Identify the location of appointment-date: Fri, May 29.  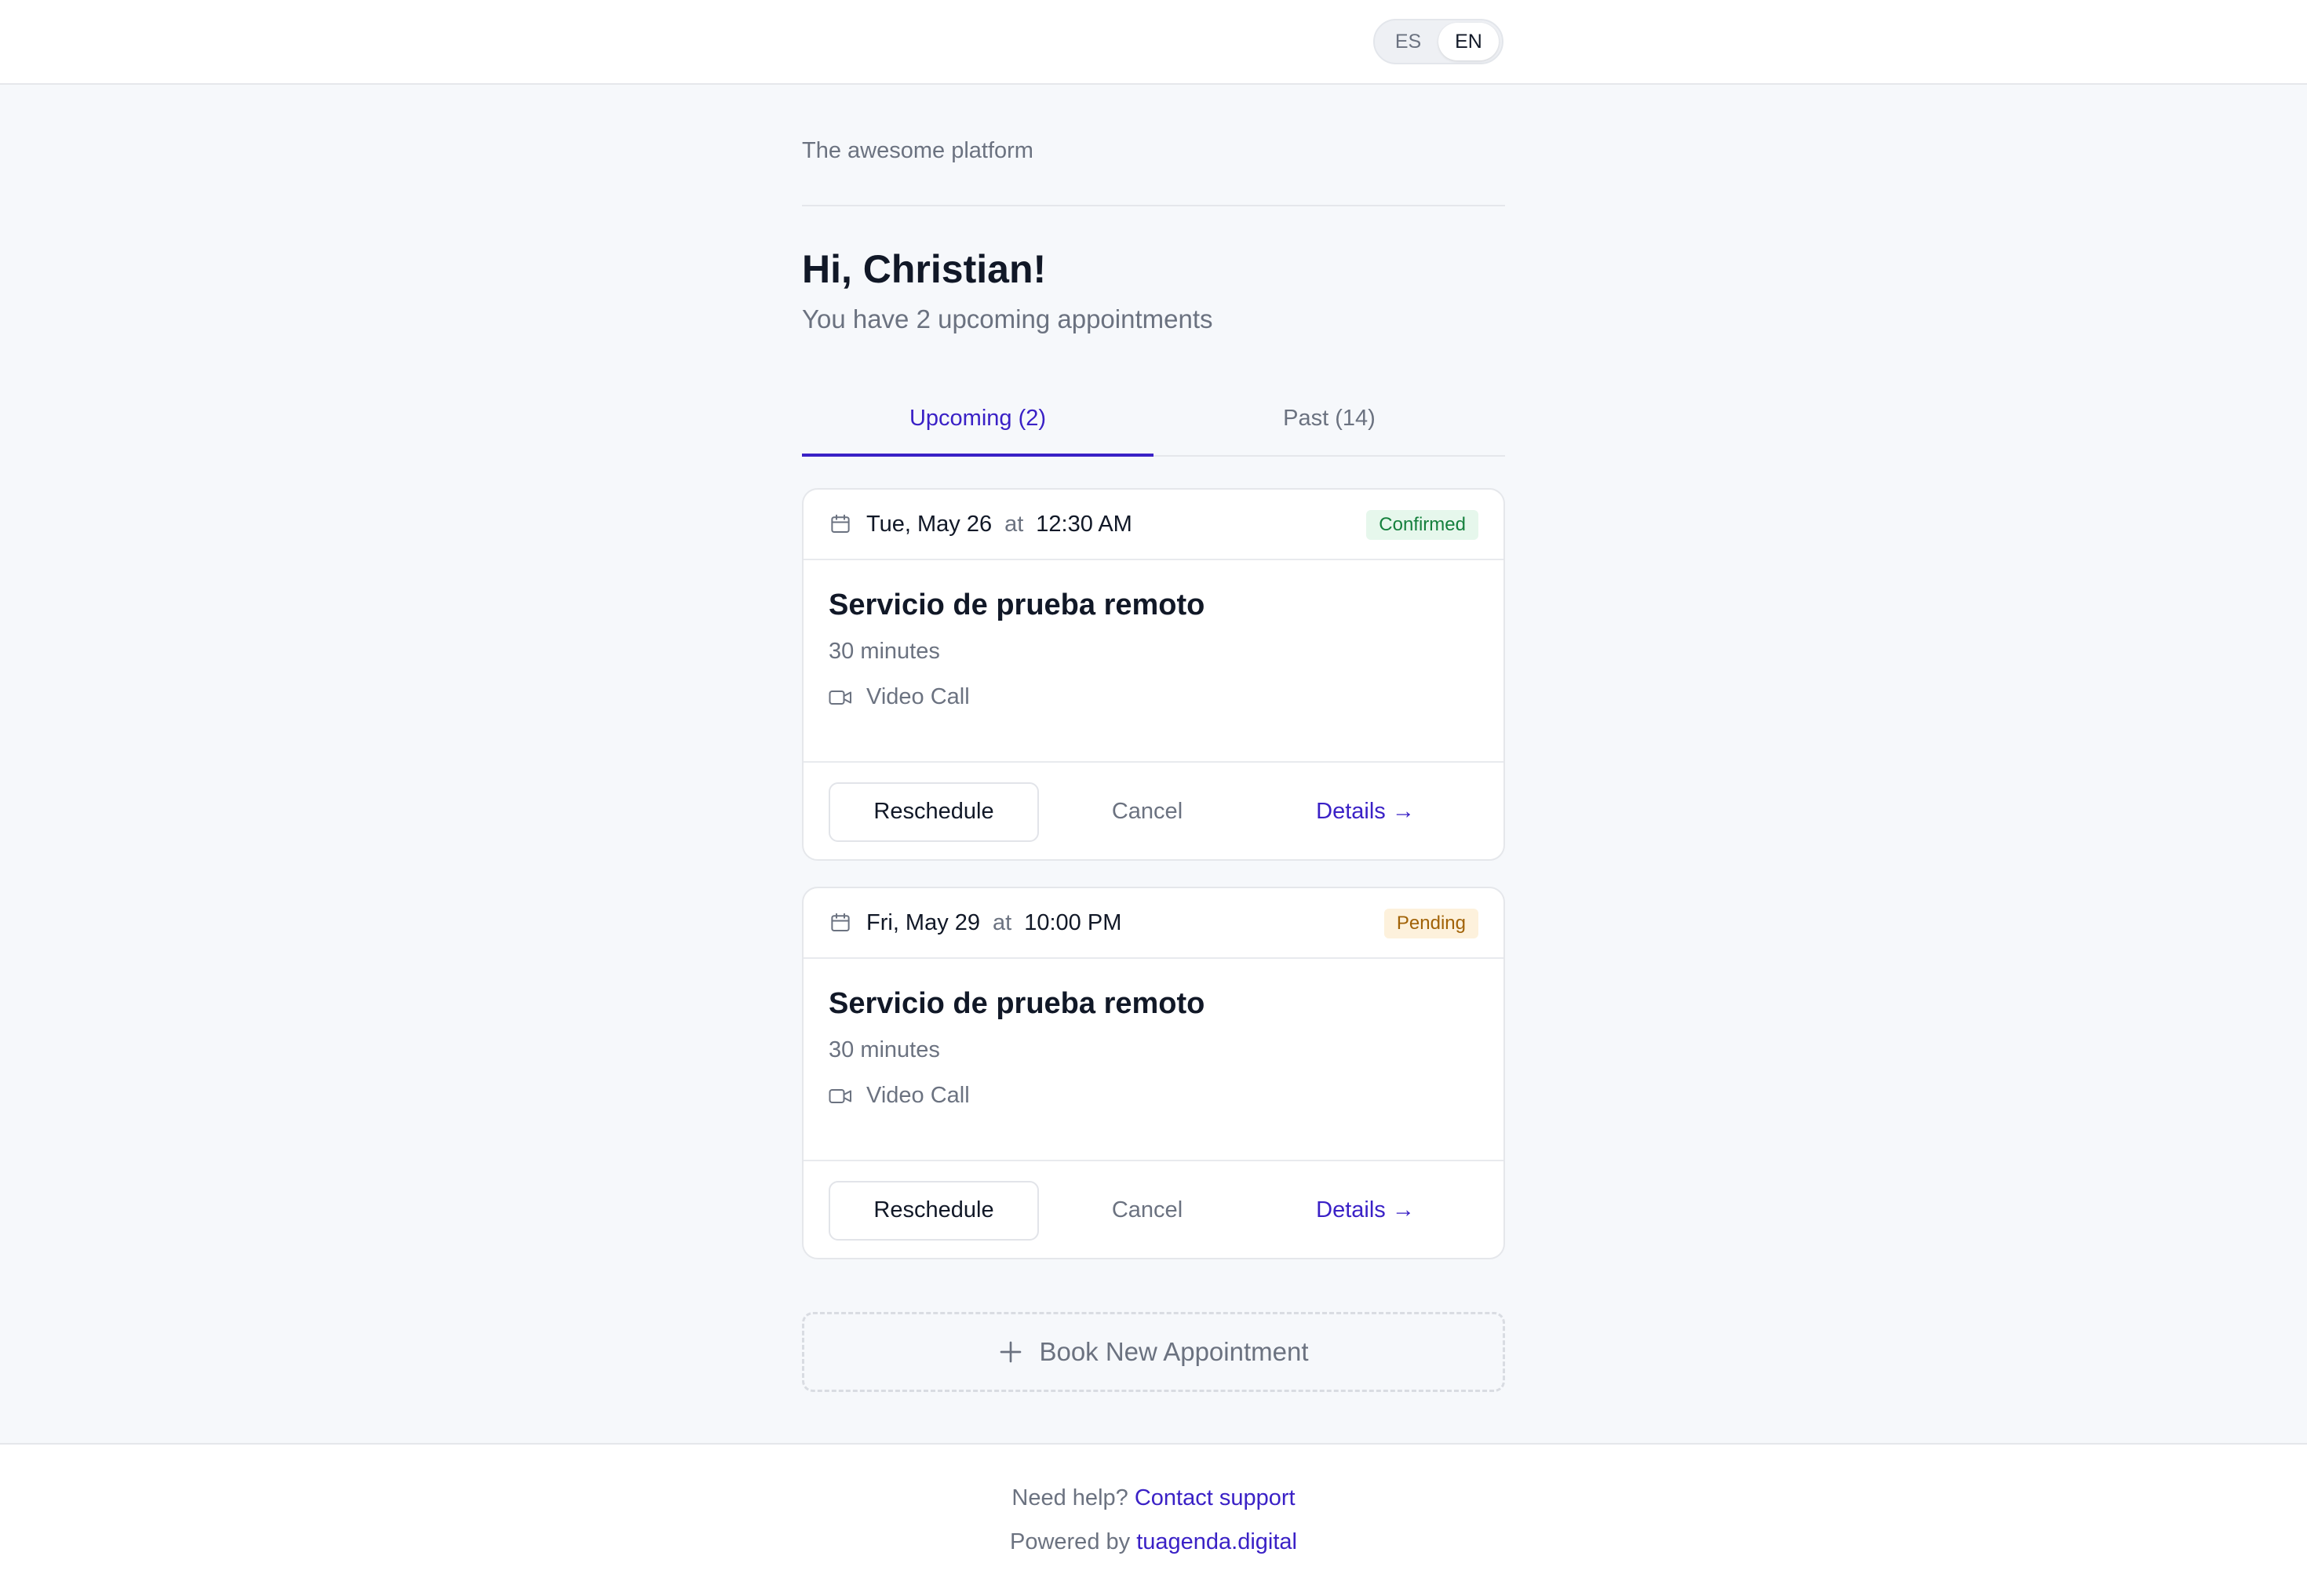
(923, 922).